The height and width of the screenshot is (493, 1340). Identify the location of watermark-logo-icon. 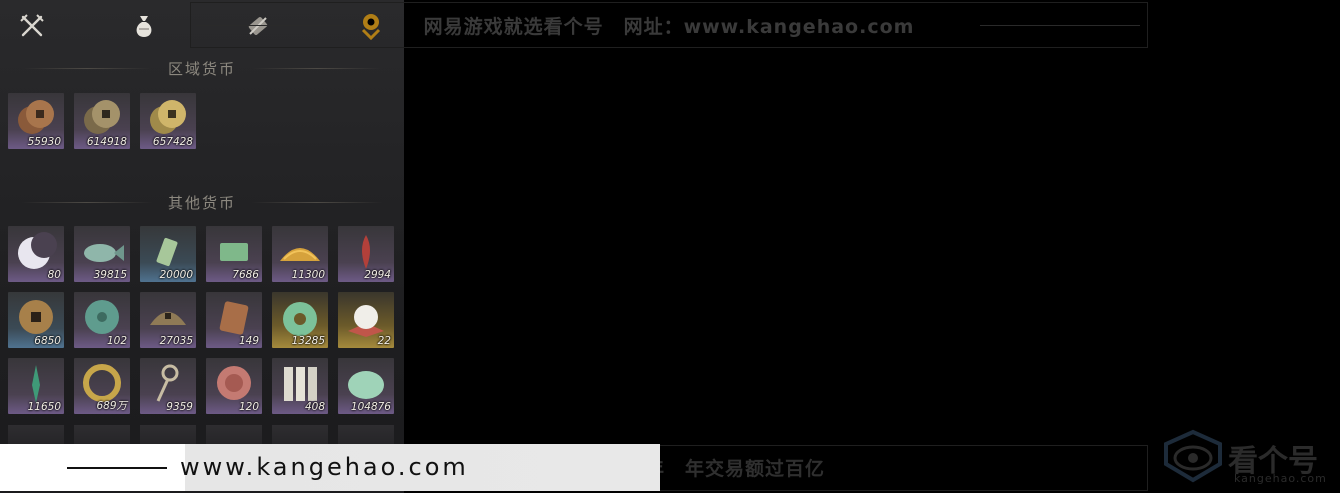
(371, 27).